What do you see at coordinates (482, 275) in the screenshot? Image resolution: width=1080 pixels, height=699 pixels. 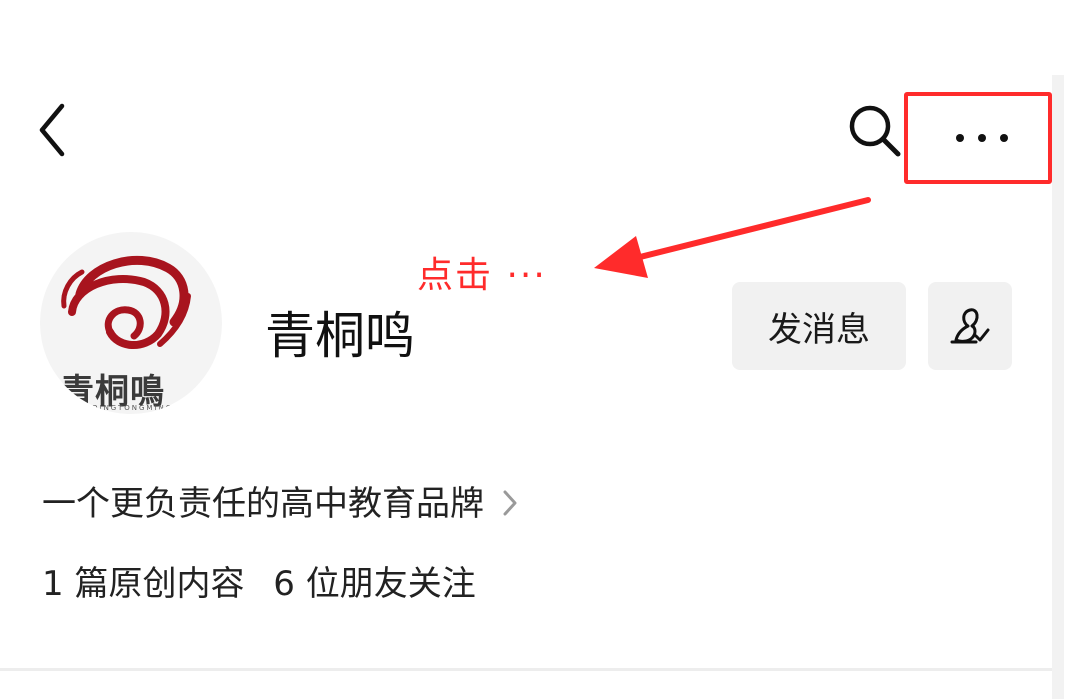 I see `annotation-label: 点击 ···` at bounding box center [482, 275].